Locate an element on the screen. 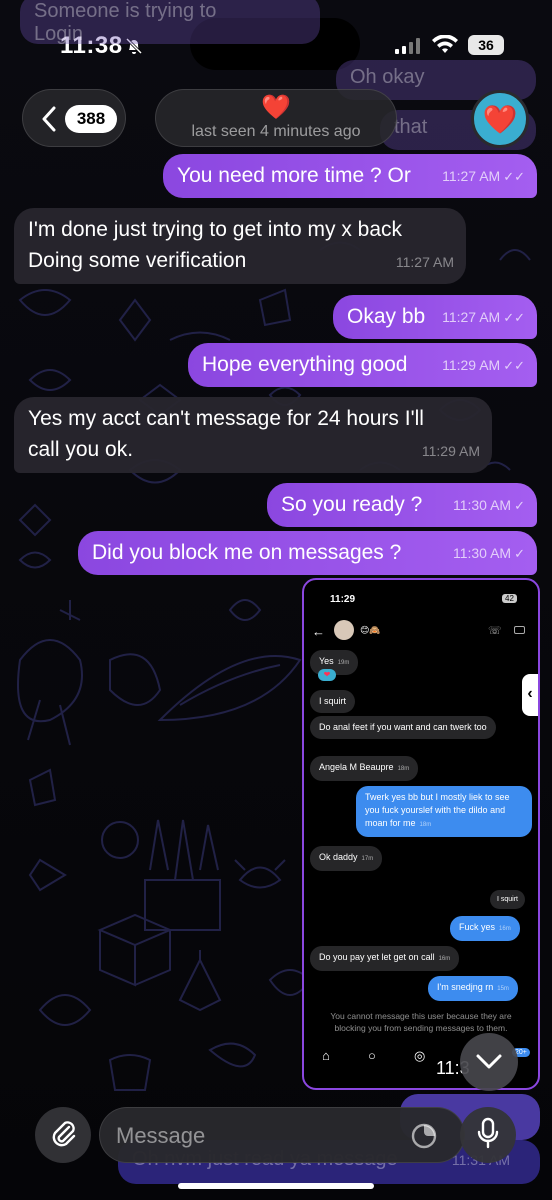 The width and height of the screenshot is (552, 1200). chevron-down-icon is located at coordinates (489, 1064).